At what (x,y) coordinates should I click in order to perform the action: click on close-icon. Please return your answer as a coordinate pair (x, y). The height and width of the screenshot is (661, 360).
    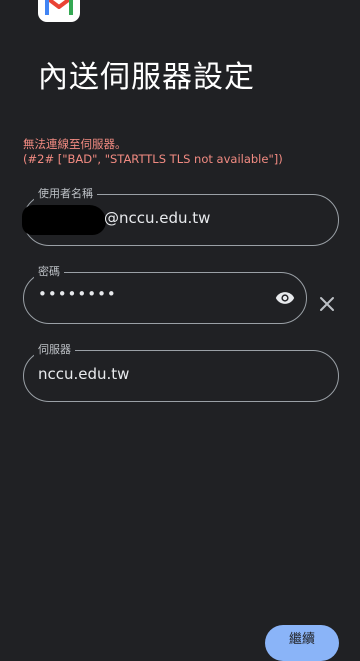
    Looking at the image, I should click on (327, 306).